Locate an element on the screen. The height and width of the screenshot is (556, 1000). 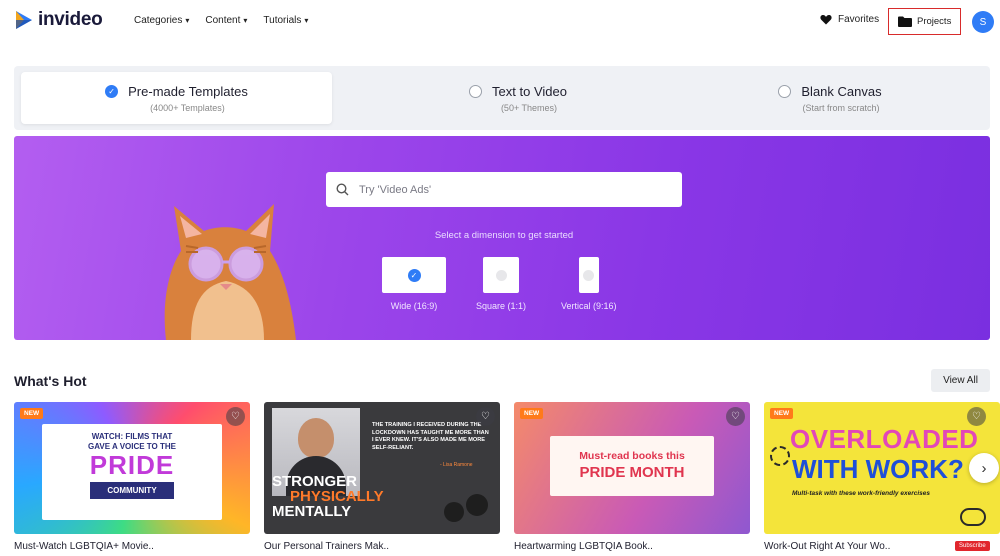
mode-title: Text to Video is located at coordinates (529, 91).